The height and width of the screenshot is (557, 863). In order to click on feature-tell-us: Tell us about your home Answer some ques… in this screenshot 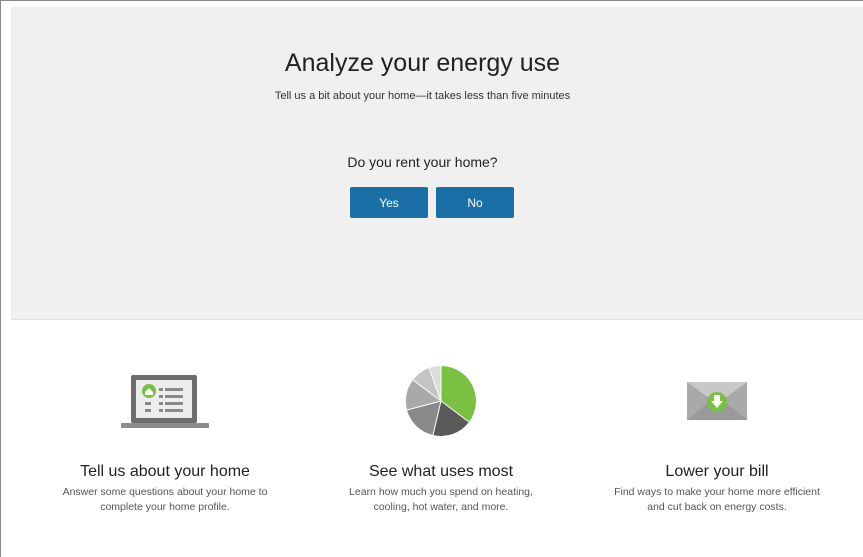, I will do `click(165, 438)`.